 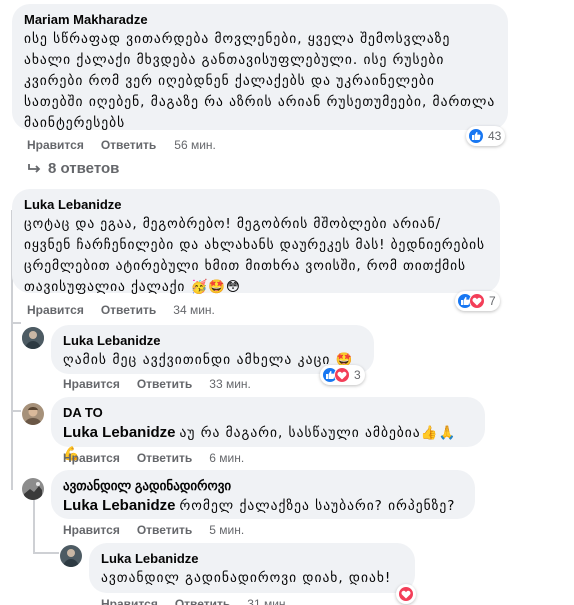 What do you see at coordinates (208, 360) in the screenshot?
I see `reply-text: ღამის მეც ავქვითინდი ამხელა კაცი 🤩` at bounding box center [208, 360].